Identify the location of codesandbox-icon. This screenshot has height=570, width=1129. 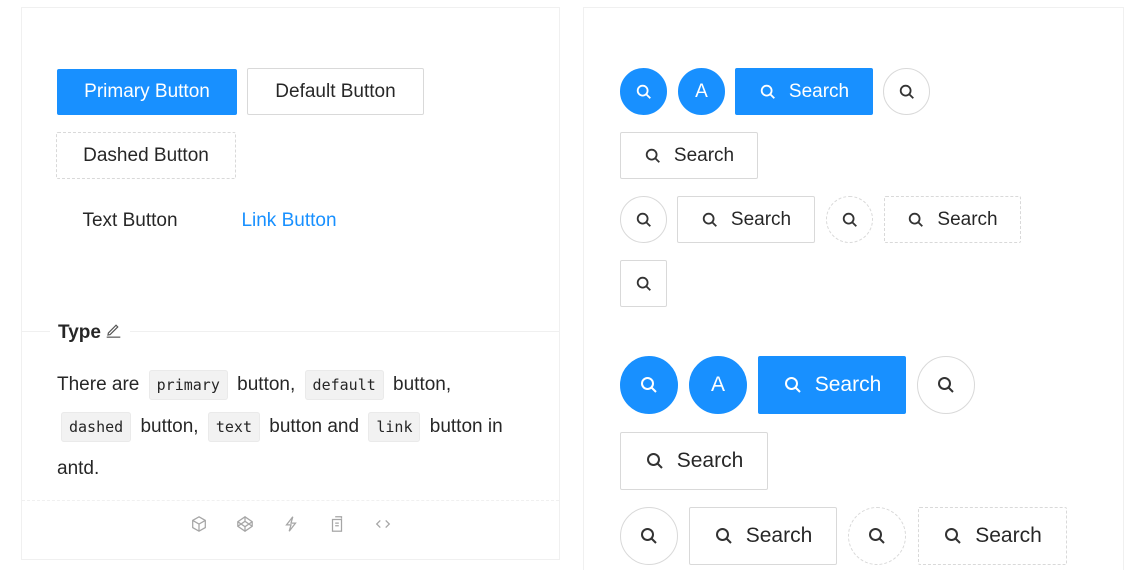
(199, 524).